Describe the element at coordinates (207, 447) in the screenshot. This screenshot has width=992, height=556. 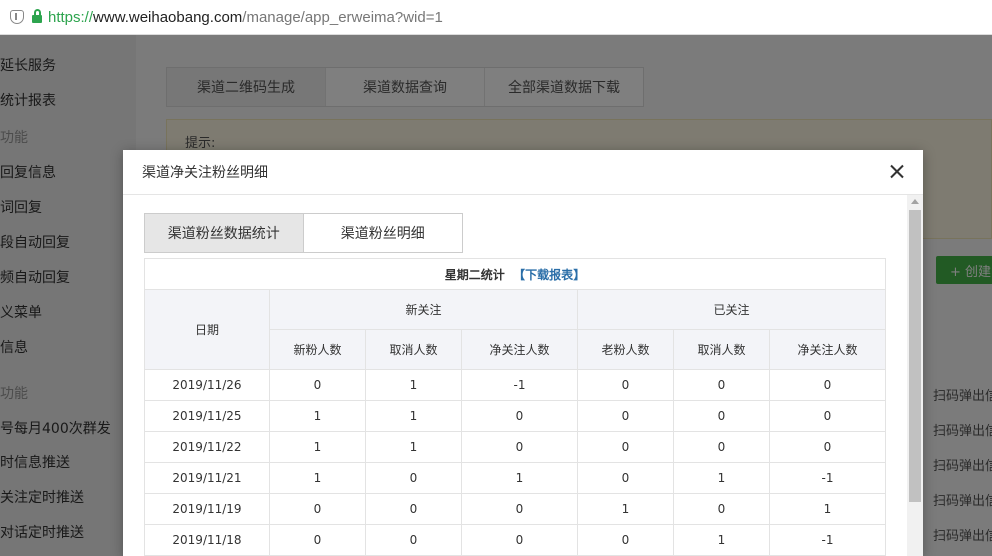
I see `date-cell: 2019/11/22` at that location.